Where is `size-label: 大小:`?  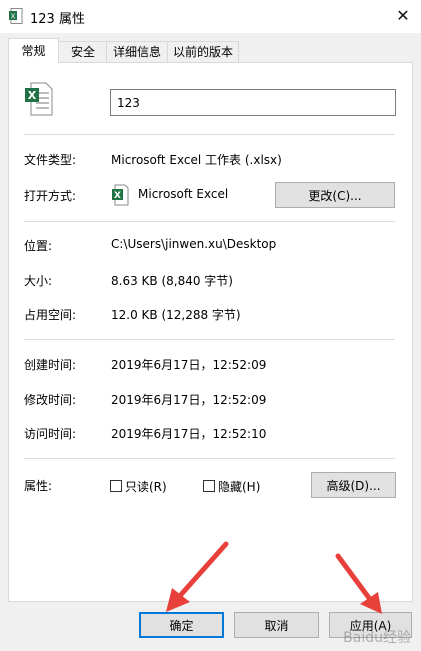
size-label: 大小: is located at coordinates (38, 281).